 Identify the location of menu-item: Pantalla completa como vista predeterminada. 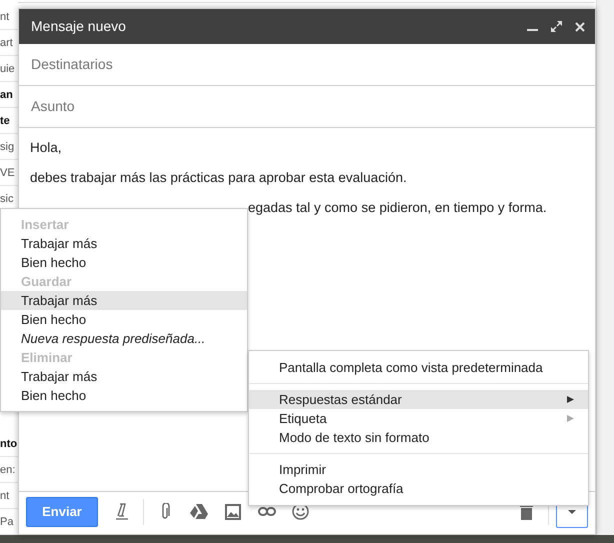
(418, 367).